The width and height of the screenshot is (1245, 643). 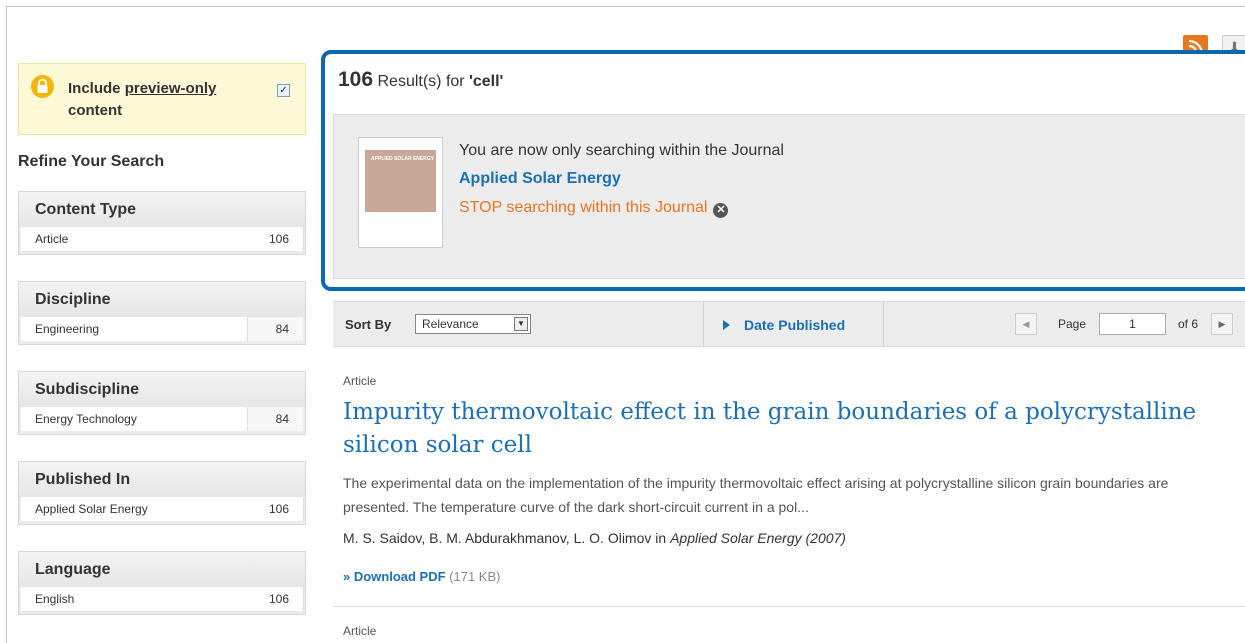 I want to click on preview-only-checkbox: ✓, so click(x=283, y=90).